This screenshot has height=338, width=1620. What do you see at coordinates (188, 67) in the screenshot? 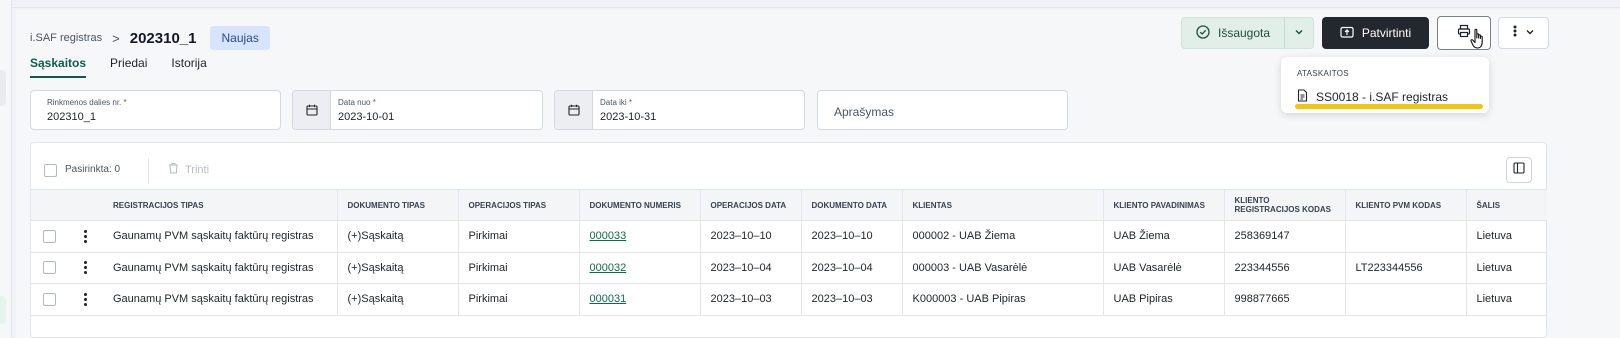
I see `tab-history: Istorija` at bounding box center [188, 67].